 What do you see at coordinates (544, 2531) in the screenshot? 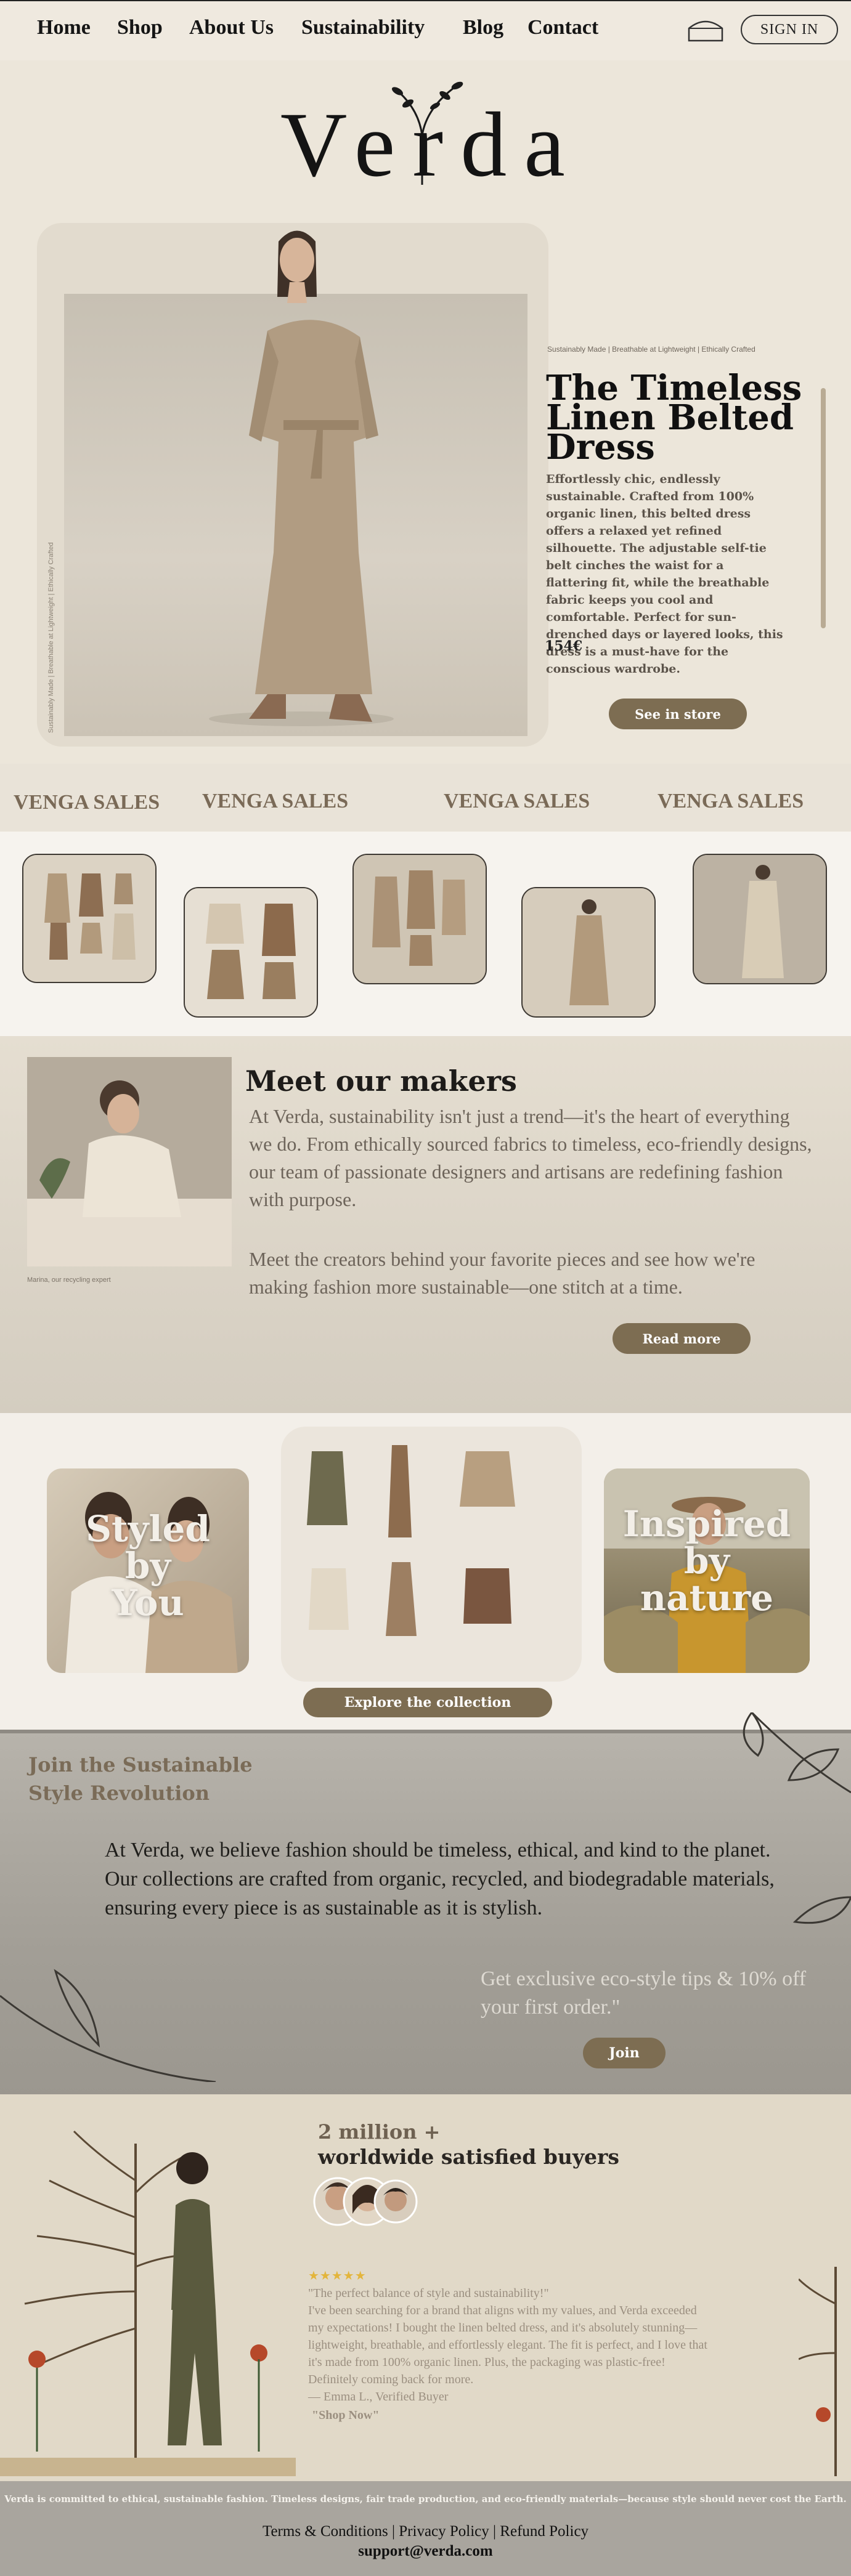
I see `refund-link: Refund Policy` at bounding box center [544, 2531].